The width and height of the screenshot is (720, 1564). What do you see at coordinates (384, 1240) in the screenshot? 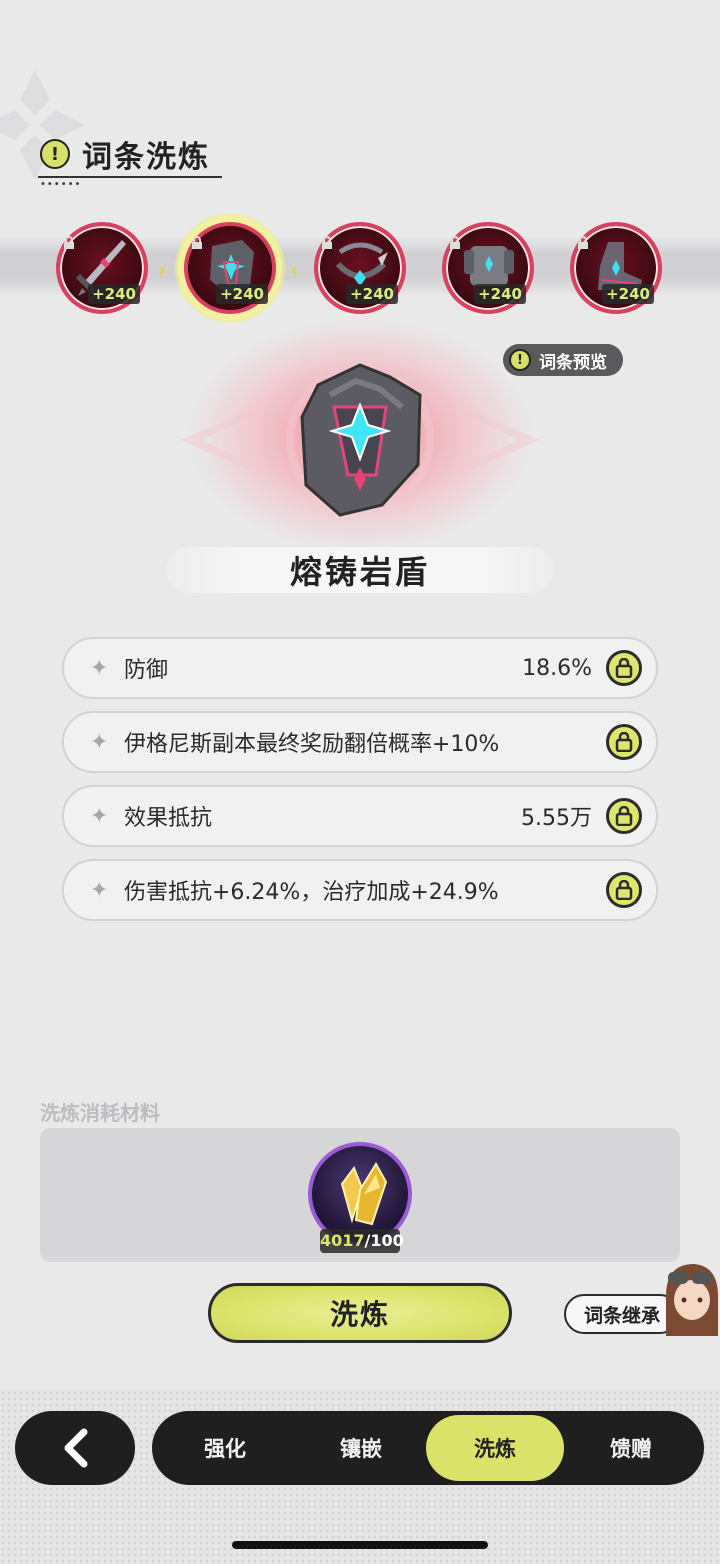
I see `material-need: /100` at bounding box center [384, 1240].